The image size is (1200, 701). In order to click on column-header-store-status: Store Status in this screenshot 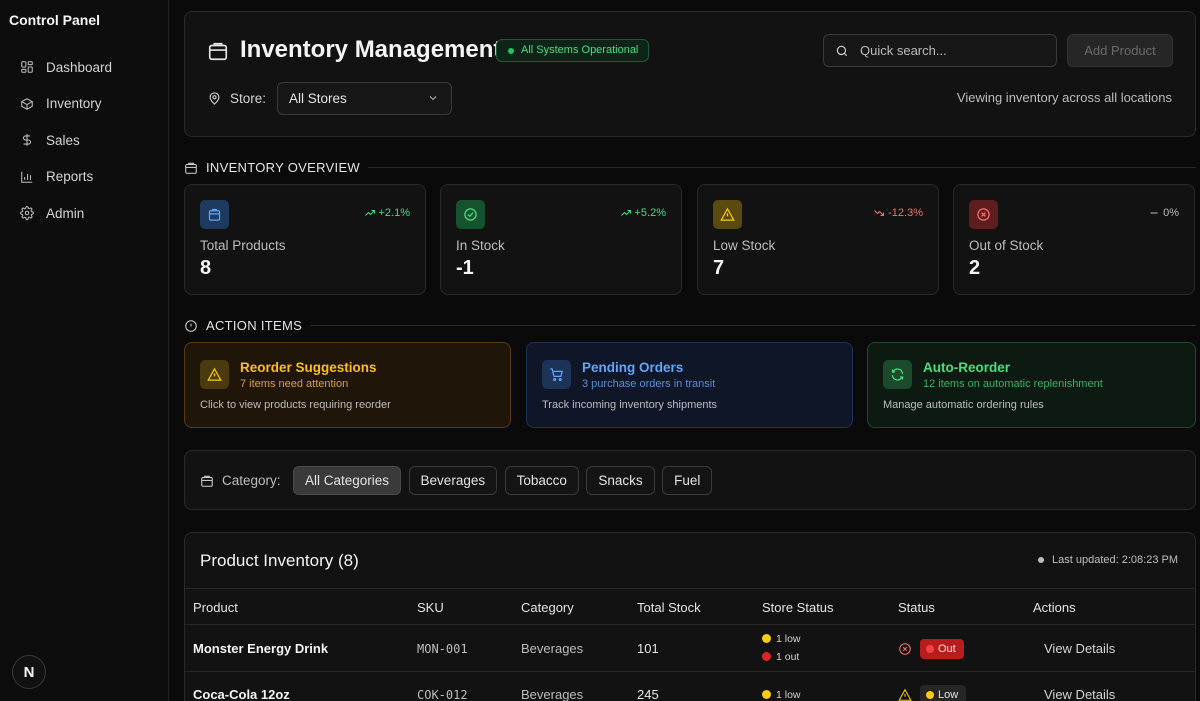, I will do `click(798, 607)`.